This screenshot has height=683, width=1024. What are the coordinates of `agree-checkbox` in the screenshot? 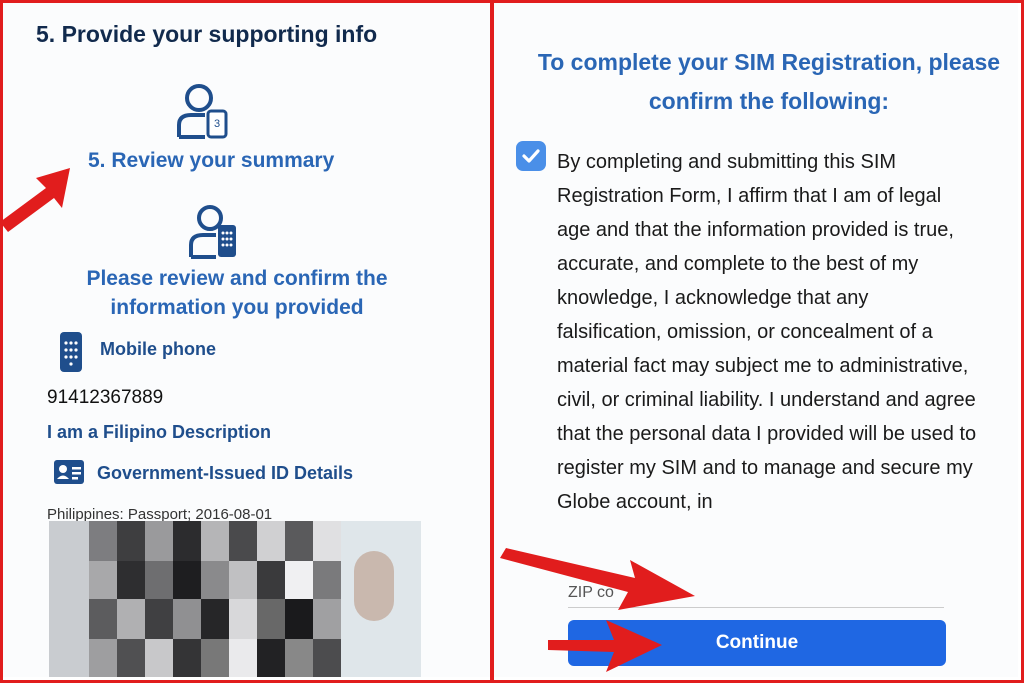 It's located at (531, 156).